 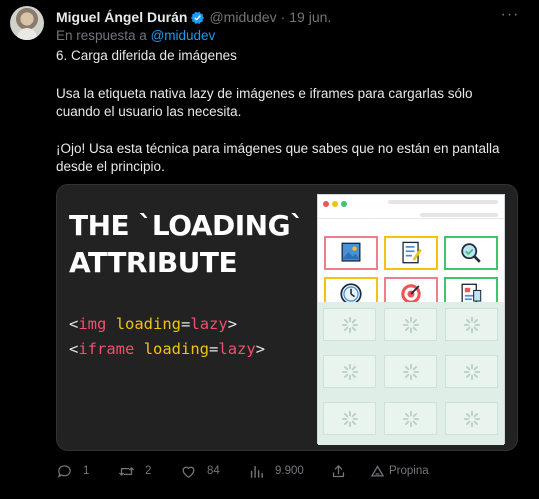 What do you see at coordinates (351, 253) in the screenshot?
I see `image-icon` at bounding box center [351, 253].